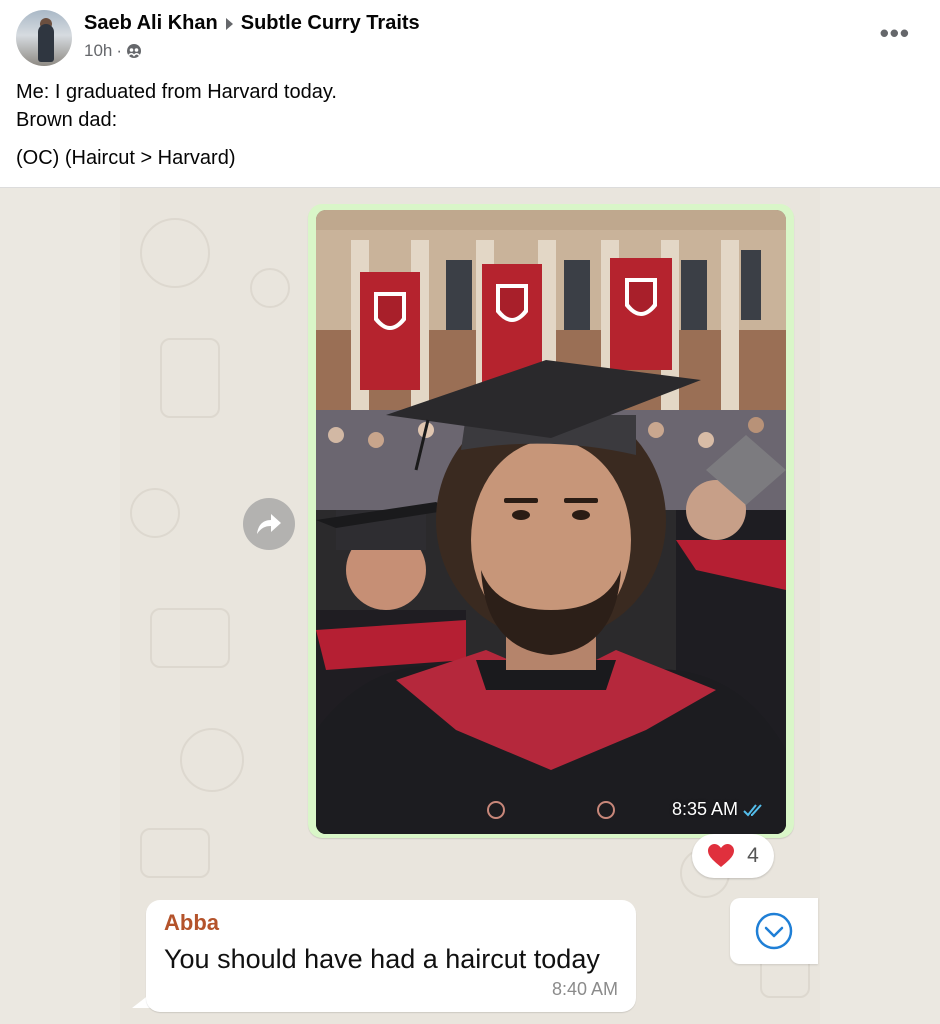 The height and width of the screenshot is (1024, 940). What do you see at coordinates (229, 23) in the screenshot?
I see `caret-right-icon` at bounding box center [229, 23].